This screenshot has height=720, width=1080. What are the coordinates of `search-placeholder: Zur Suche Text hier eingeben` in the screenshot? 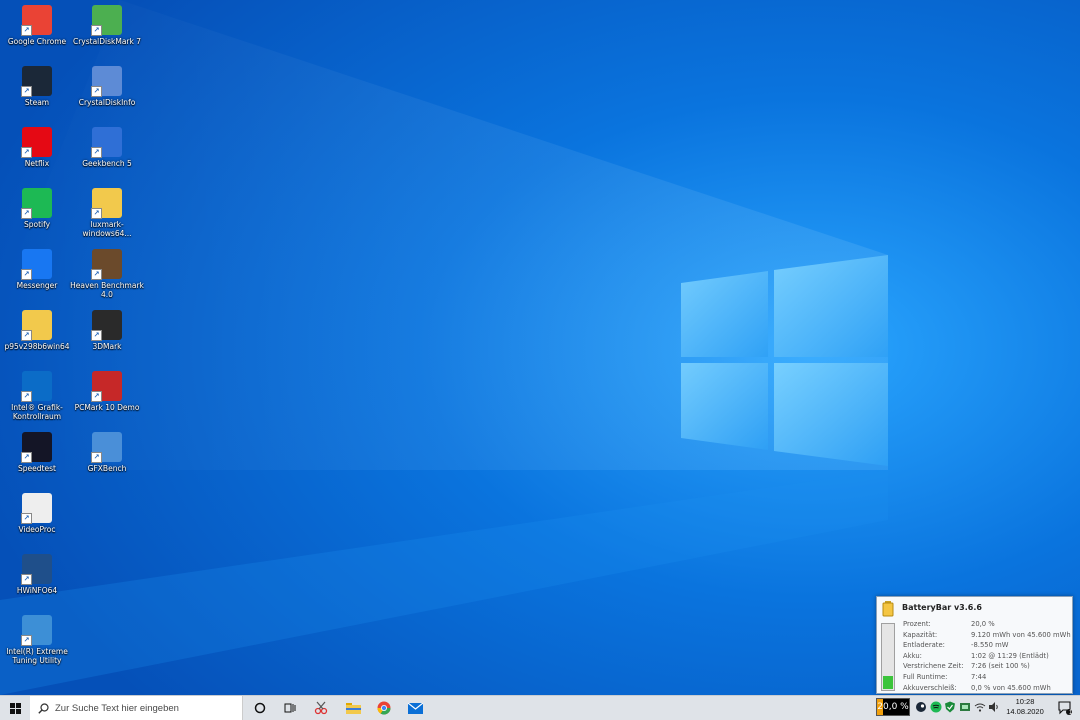 It's located at (117, 708).